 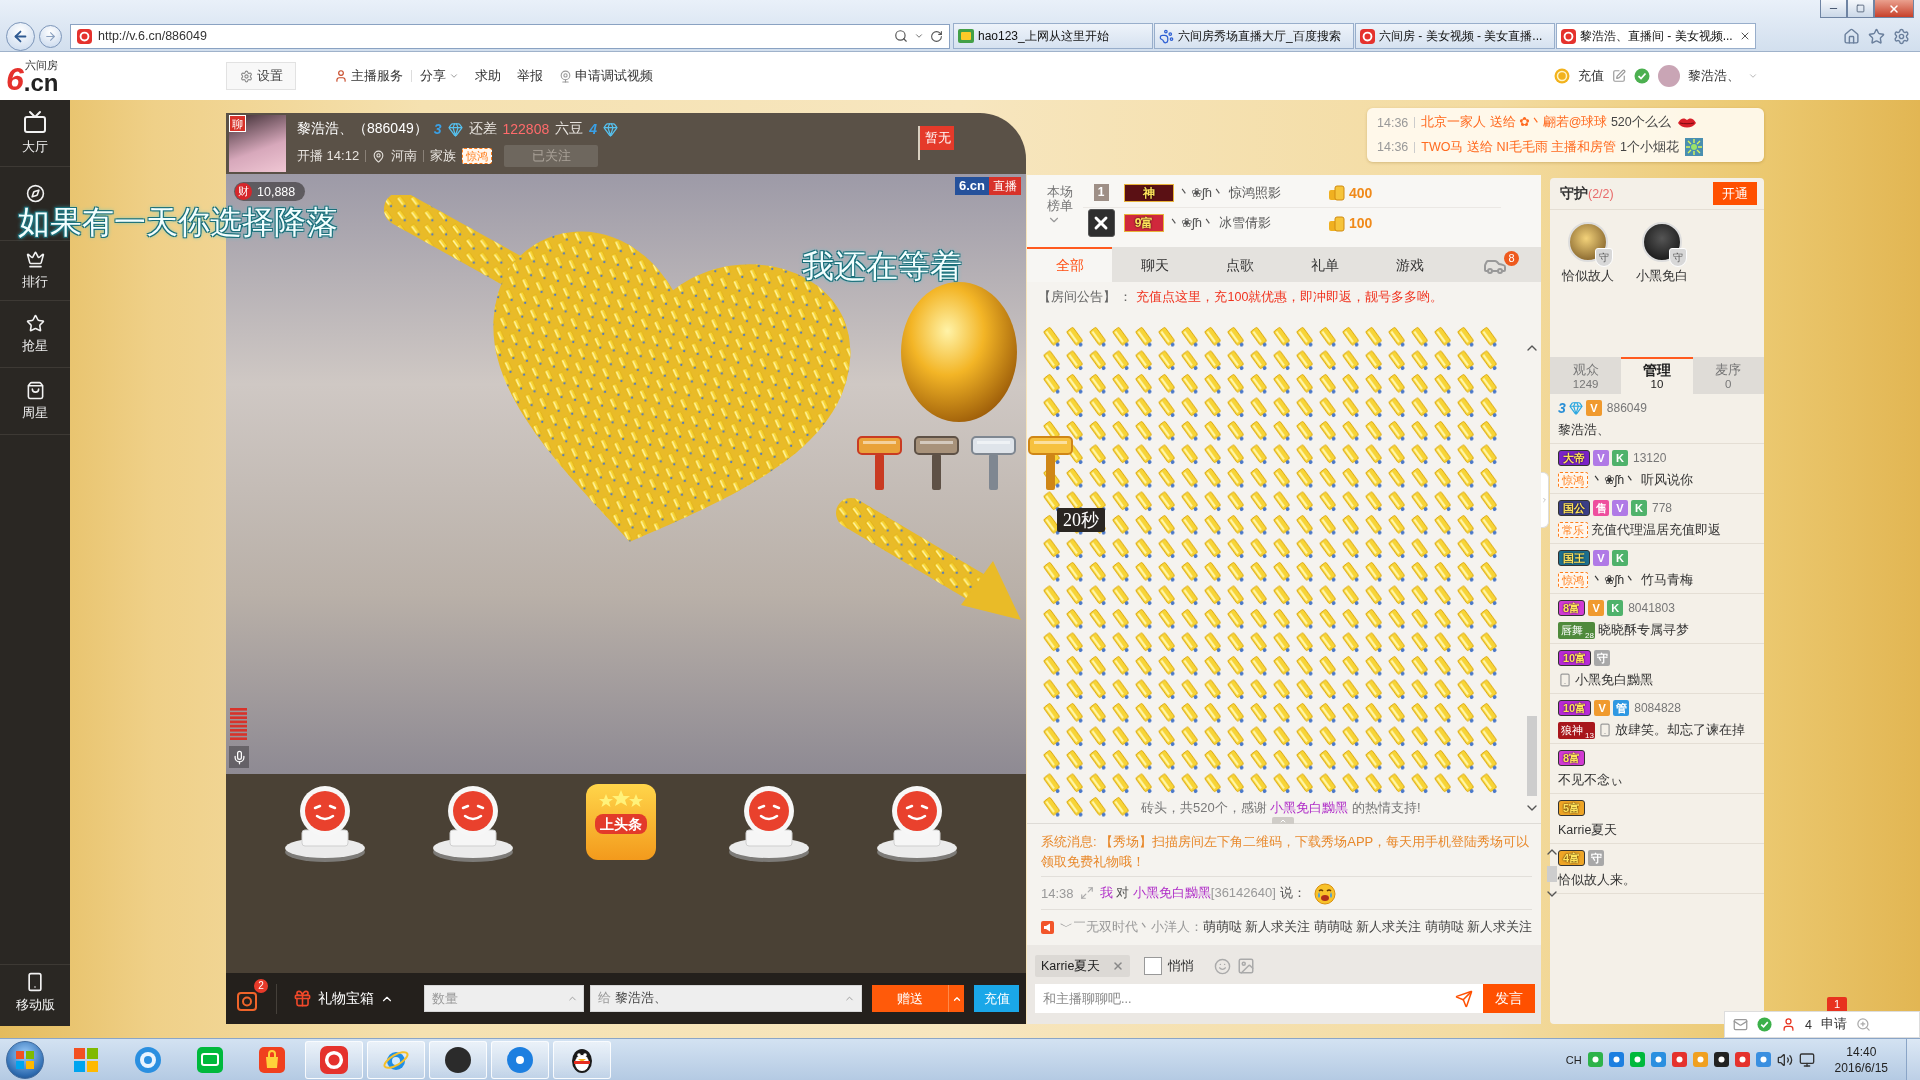 What do you see at coordinates (20, 36) in the screenshot?
I see `back-button` at bounding box center [20, 36].